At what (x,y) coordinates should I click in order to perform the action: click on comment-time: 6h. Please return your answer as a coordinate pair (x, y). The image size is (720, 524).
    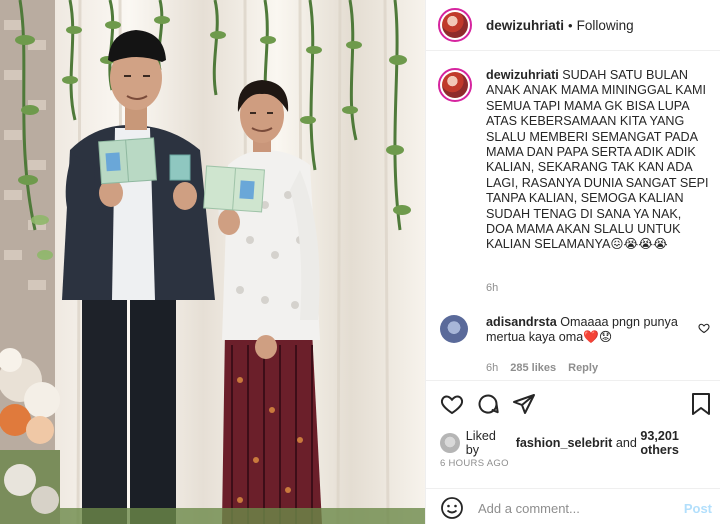
    Looking at the image, I should click on (492, 368).